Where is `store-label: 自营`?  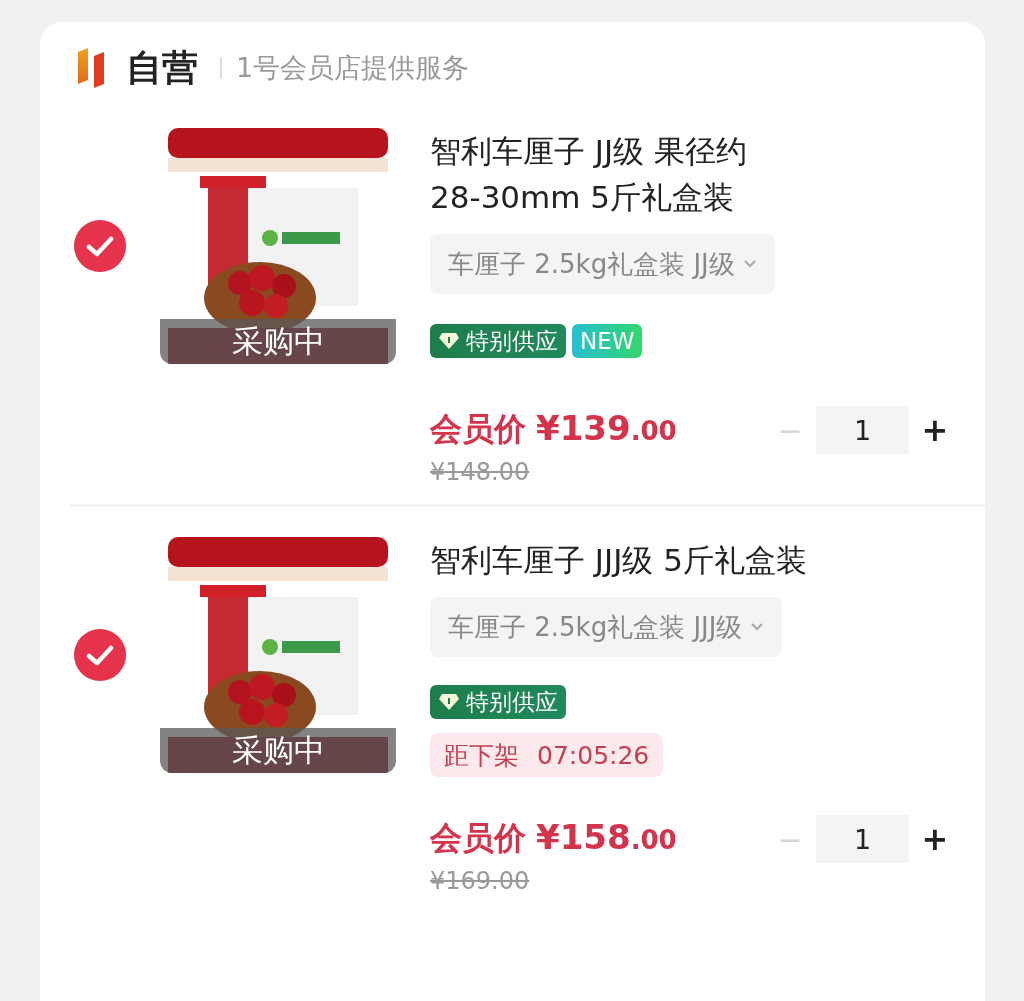 store-label: 自营 is located at coordinates (162, 67).